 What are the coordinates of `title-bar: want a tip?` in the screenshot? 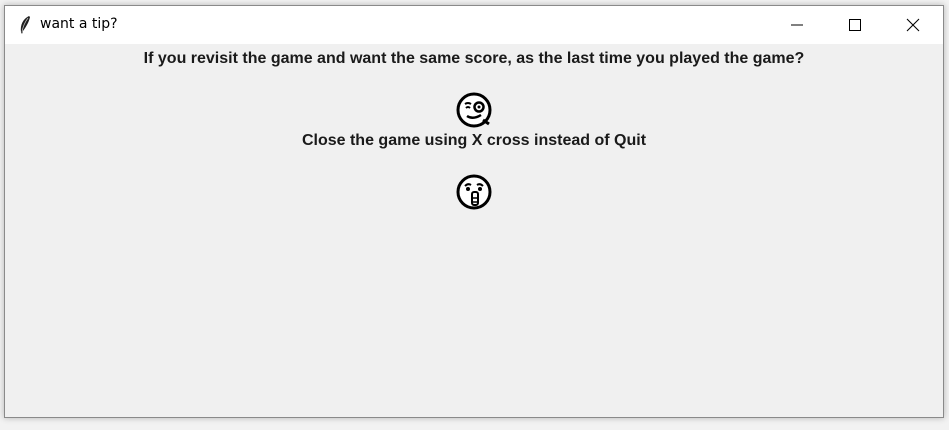 It's located at (474, 25).